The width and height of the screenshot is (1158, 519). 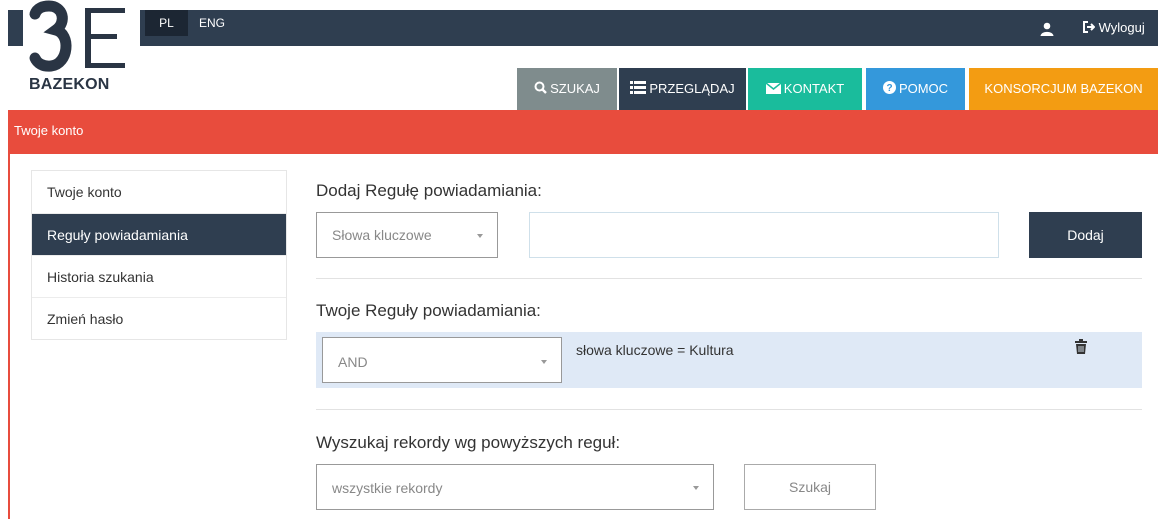 I want to click on nav-kontakt: KONTAKT, so click(x=805, y=89).